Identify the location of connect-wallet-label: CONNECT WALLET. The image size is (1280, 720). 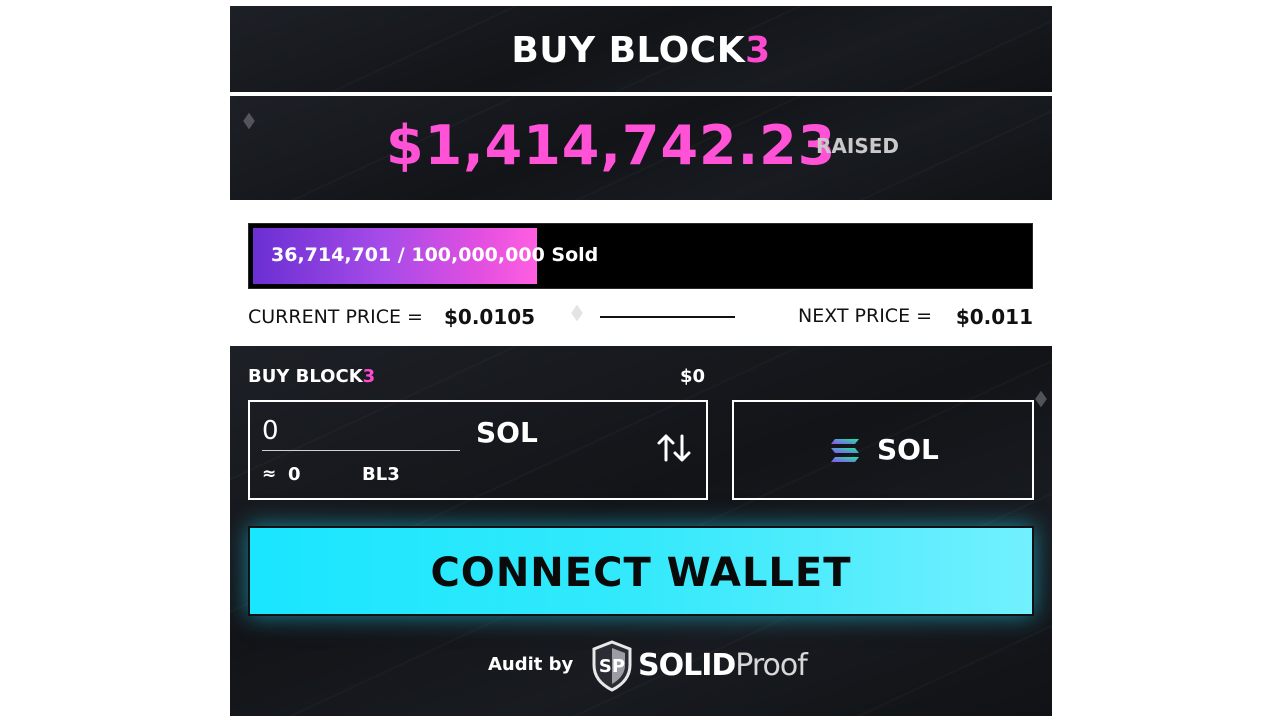
(641, 573).